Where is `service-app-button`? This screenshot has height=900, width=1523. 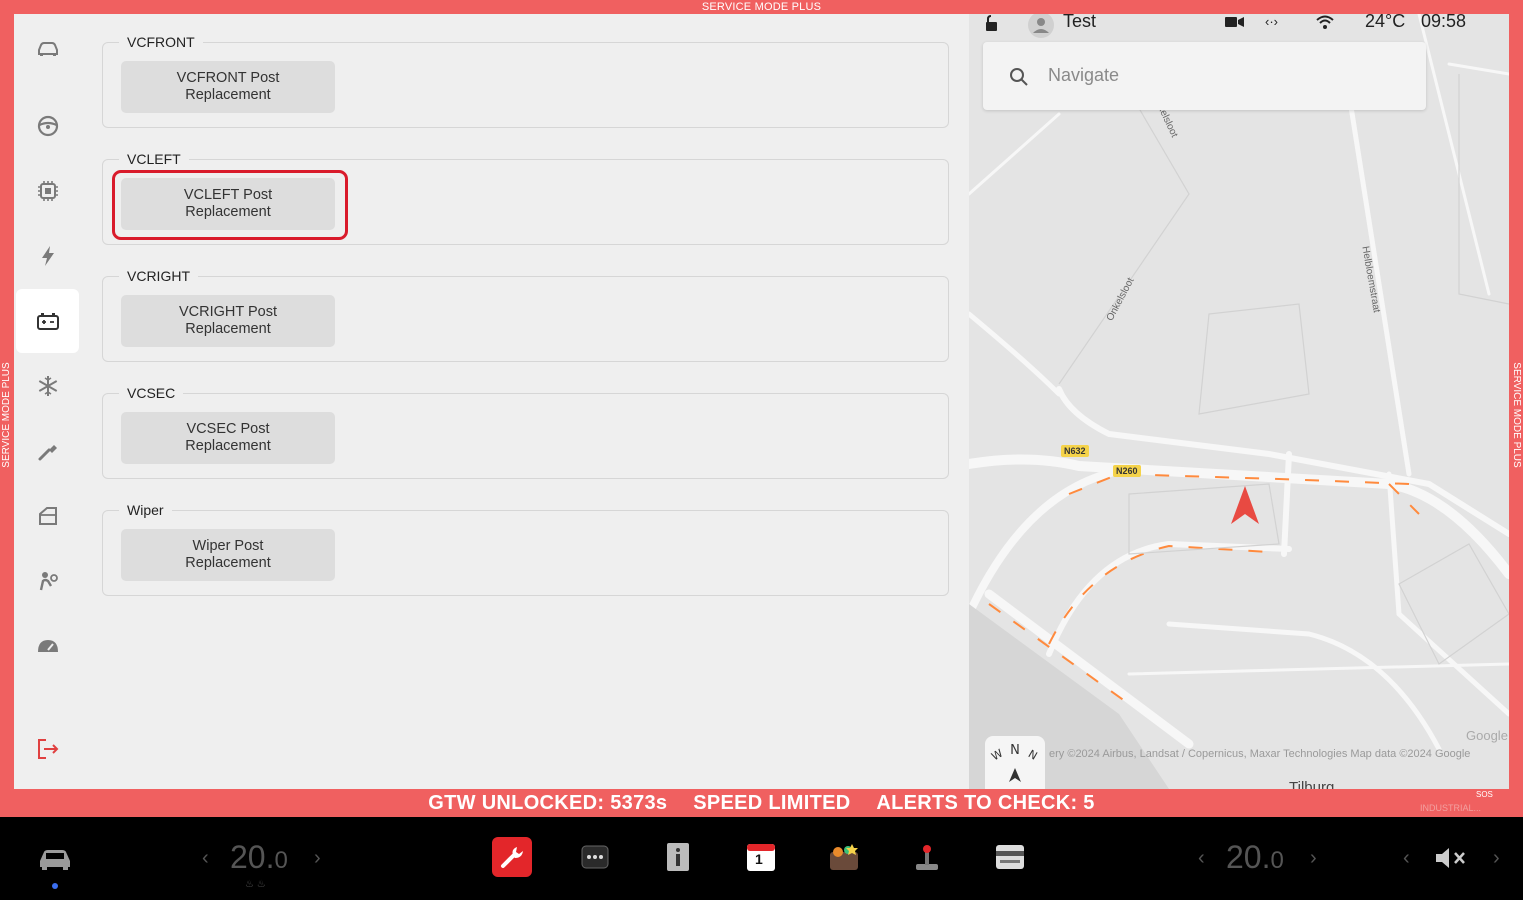
service-app-button is located at coordinates (512, 857).